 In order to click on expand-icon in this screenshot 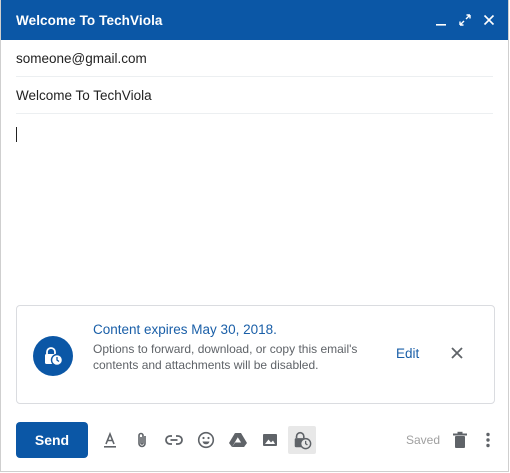, I will do `click(465, 20)`.